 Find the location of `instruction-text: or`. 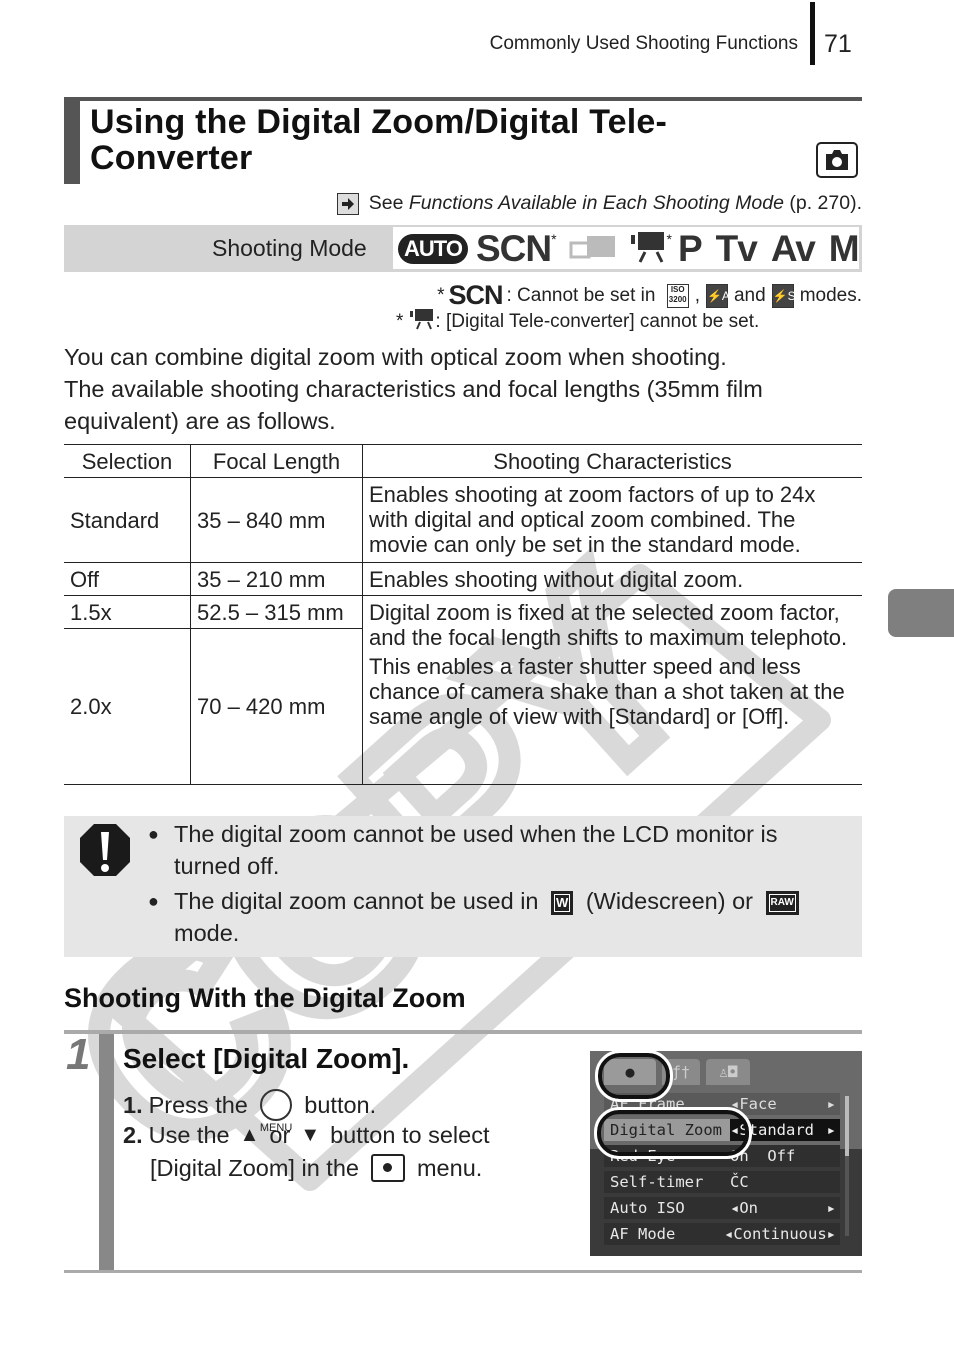

instruction-text: or is located at coordinates (280, 1135).